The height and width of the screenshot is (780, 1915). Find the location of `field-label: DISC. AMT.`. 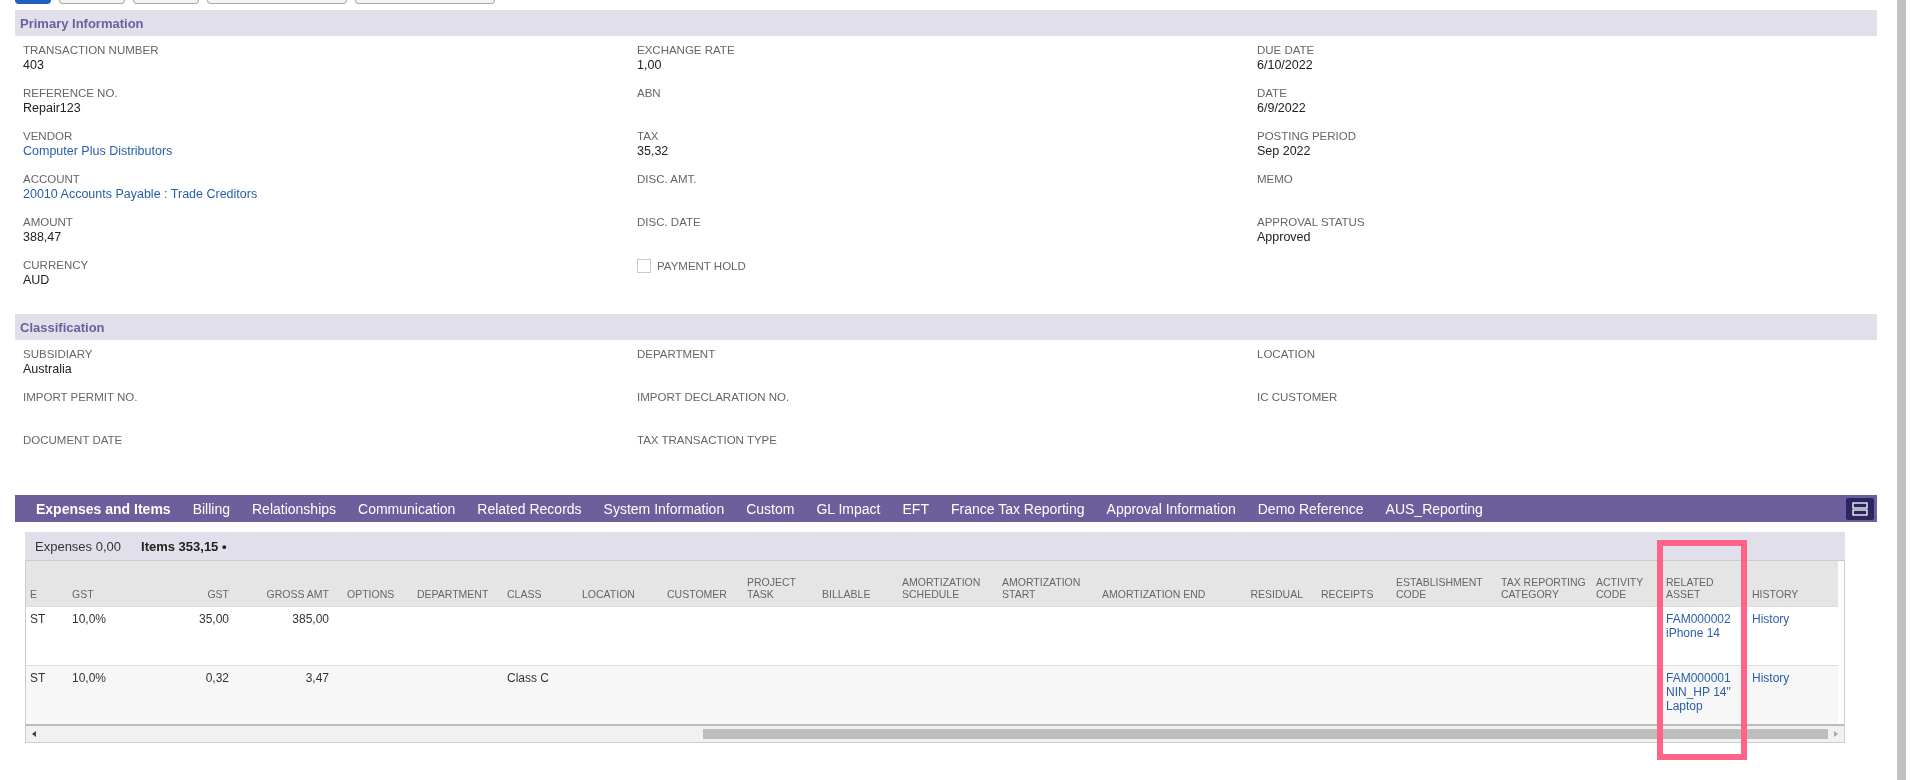

field-label: DISC. AMT. is located at coordinates (667, 179).